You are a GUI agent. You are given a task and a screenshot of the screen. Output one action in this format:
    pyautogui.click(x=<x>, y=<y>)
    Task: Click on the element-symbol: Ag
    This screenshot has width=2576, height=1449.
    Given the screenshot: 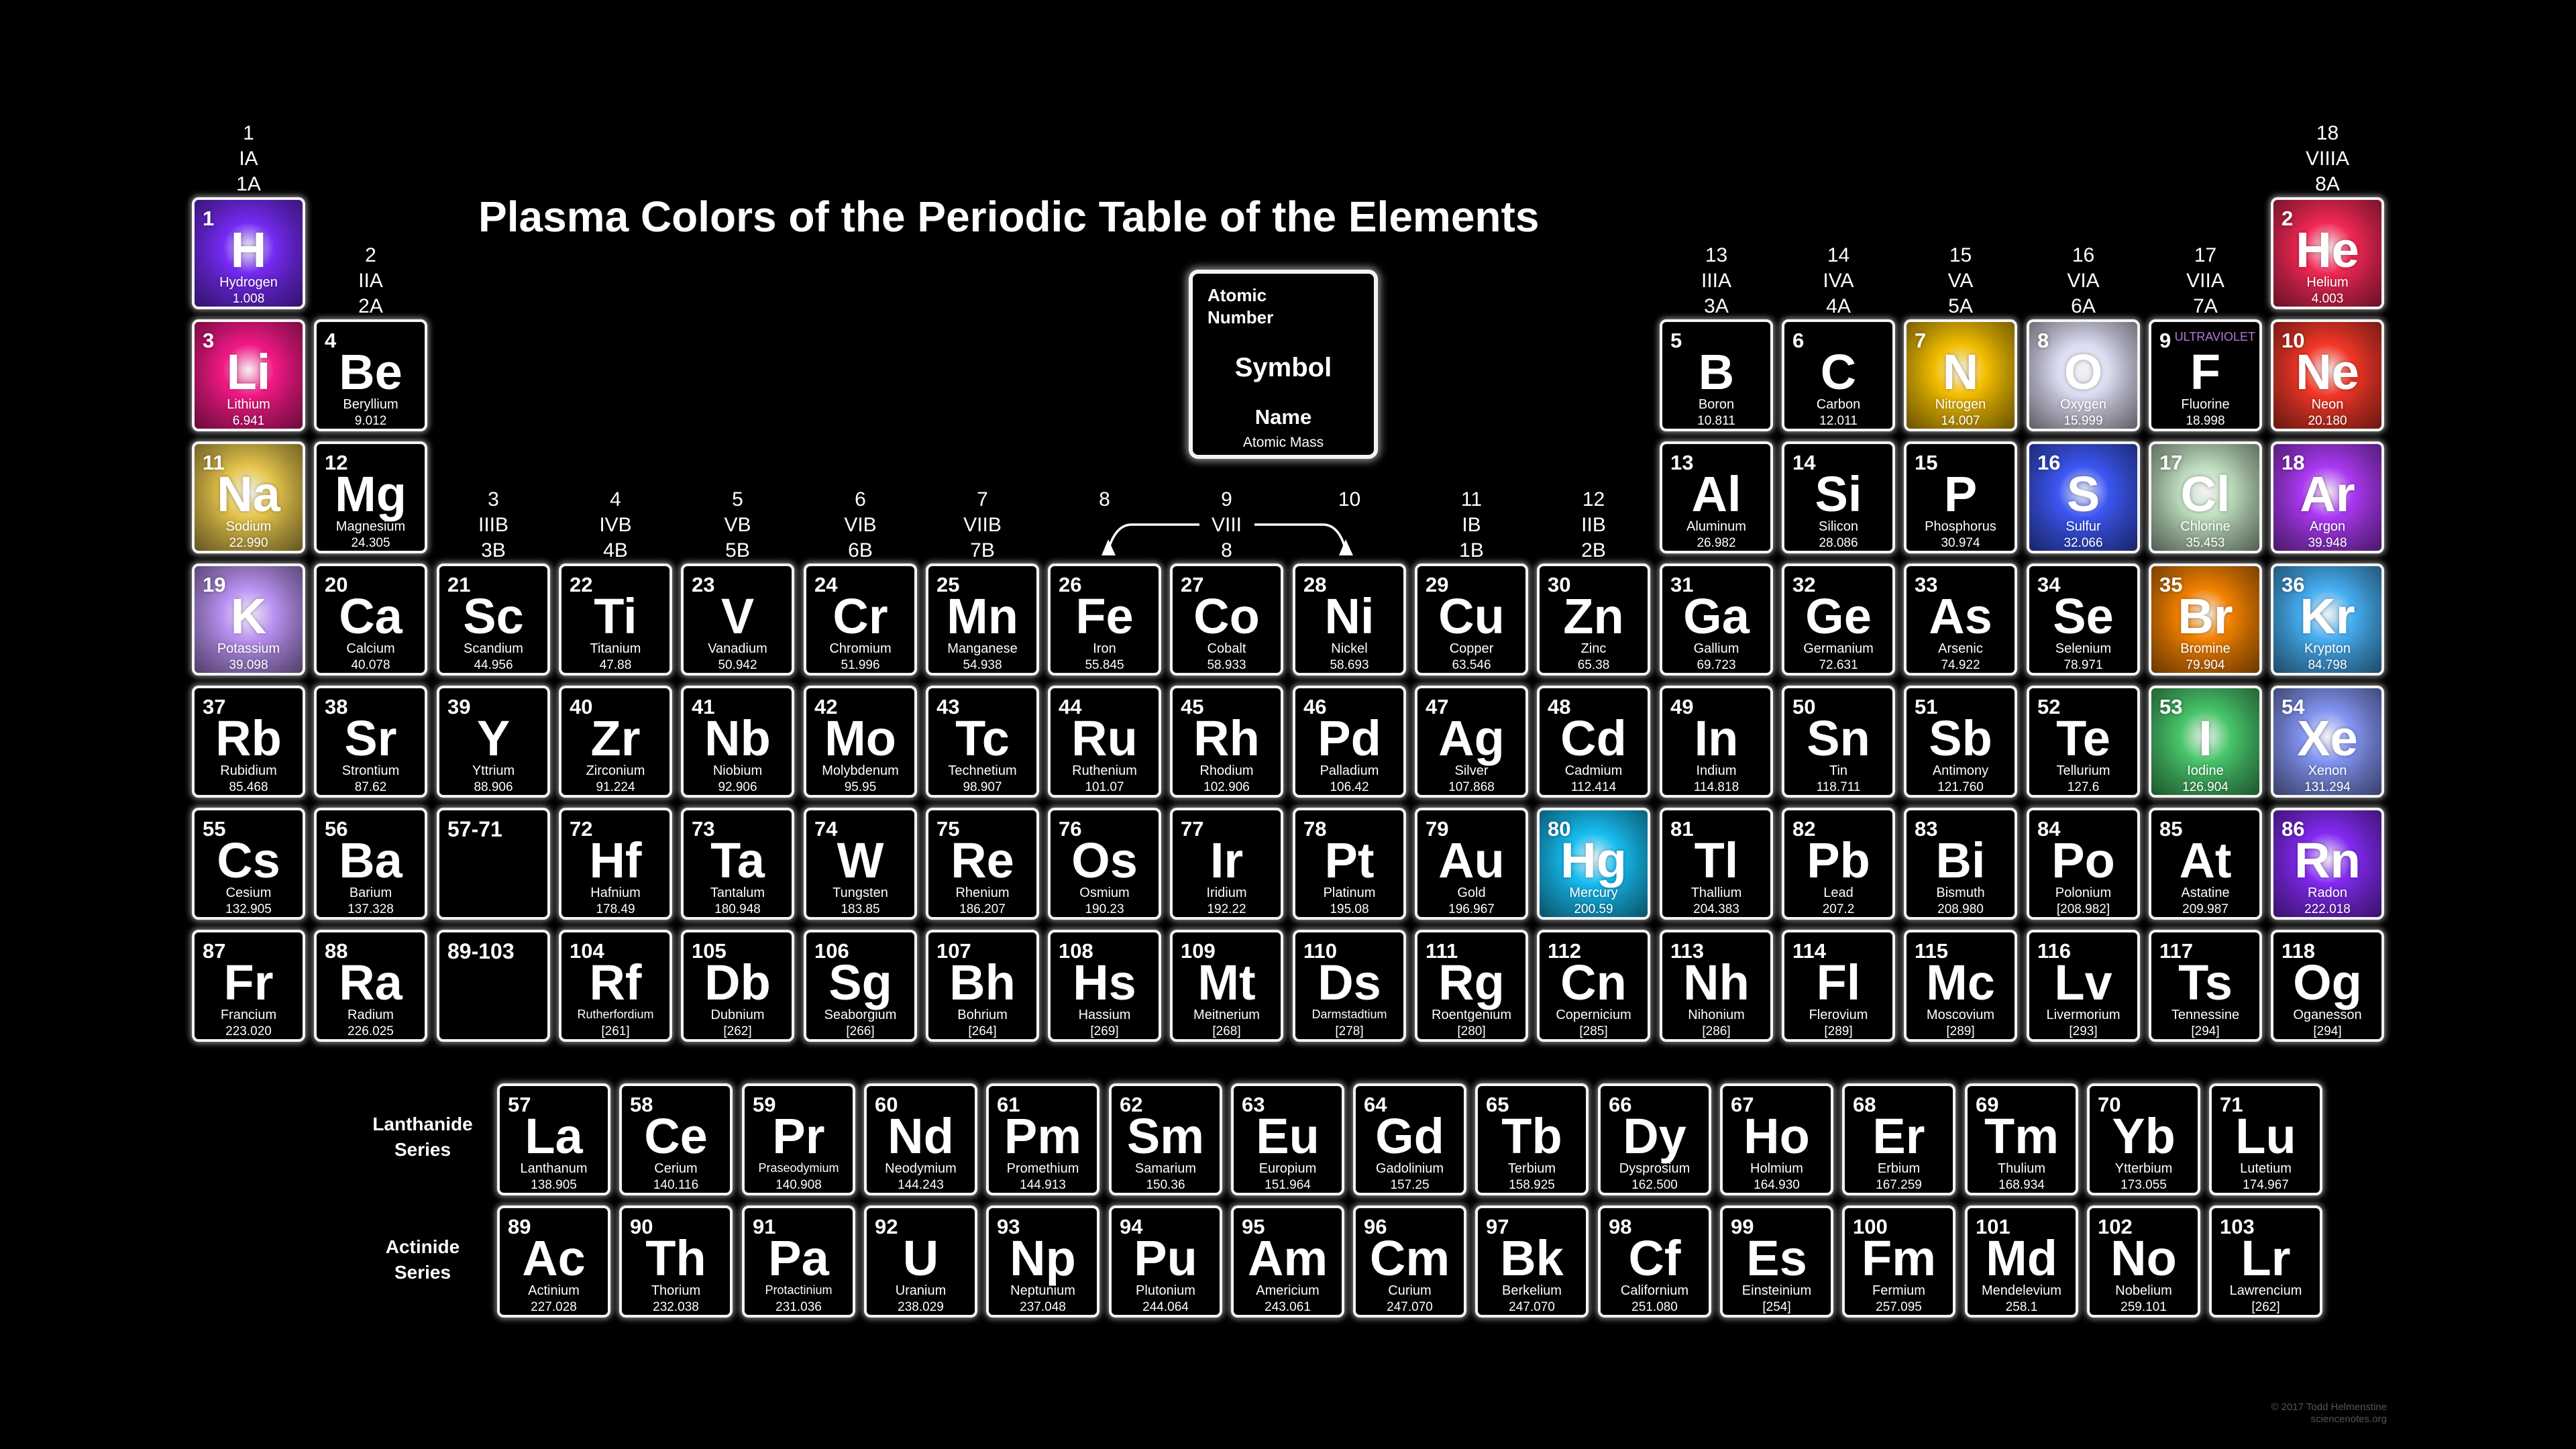 What is the action you would take?
    pyautogui.click(x=1471, y=738)
    